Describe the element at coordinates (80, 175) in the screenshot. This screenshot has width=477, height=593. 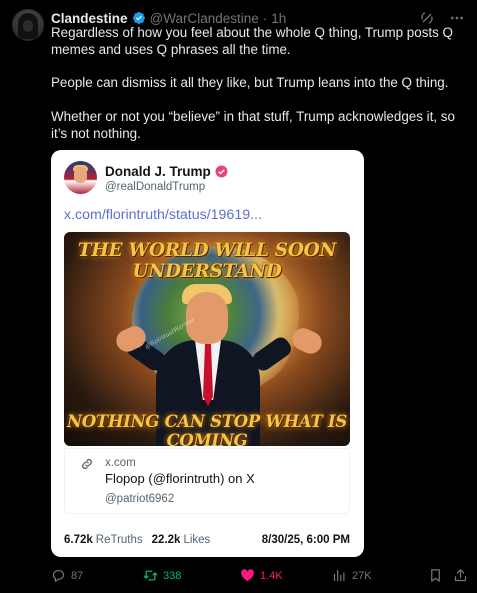
I see `avatar-head-shape` at that location.